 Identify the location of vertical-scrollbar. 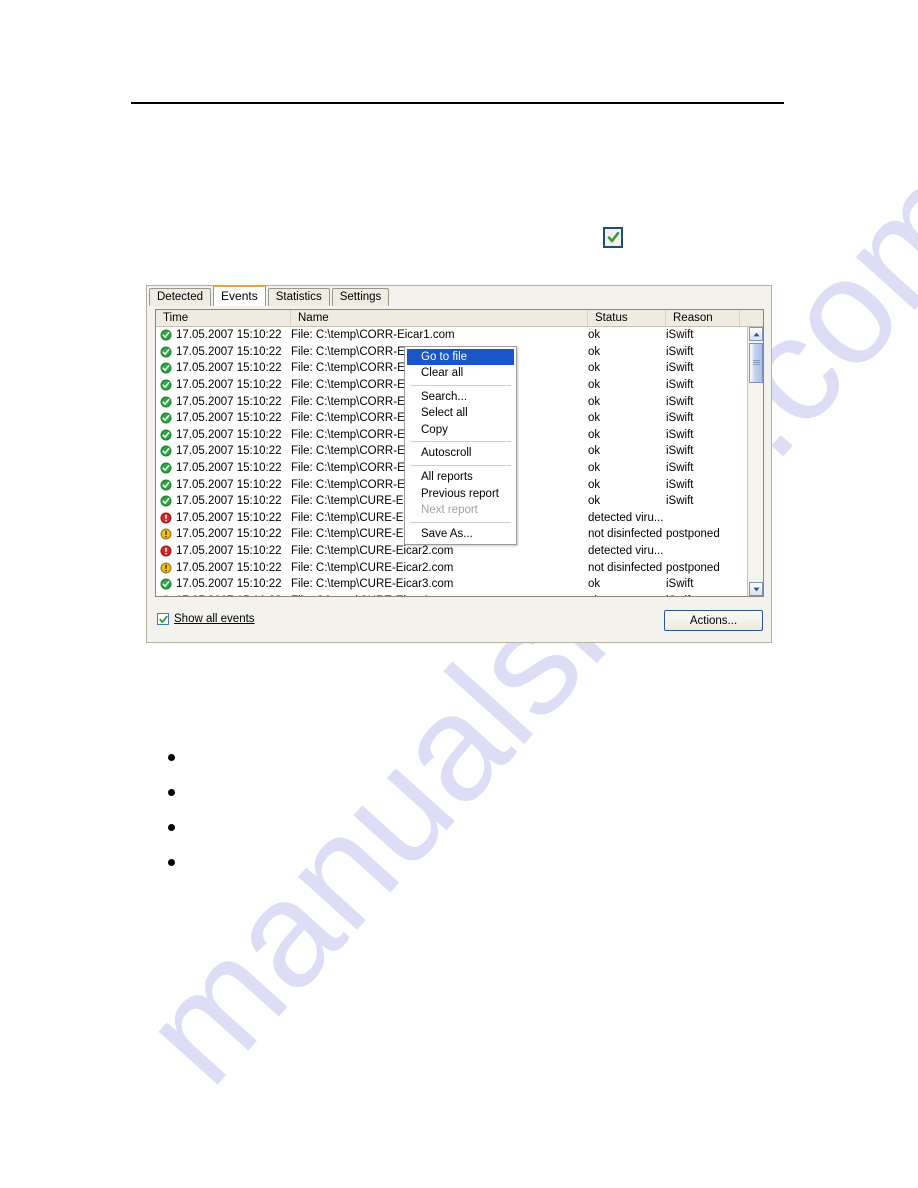
(755, 461).